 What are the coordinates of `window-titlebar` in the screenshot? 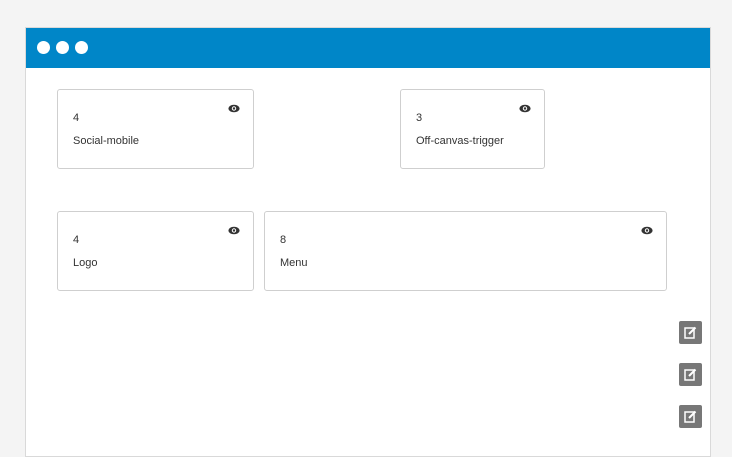 It's located at (368, 48).